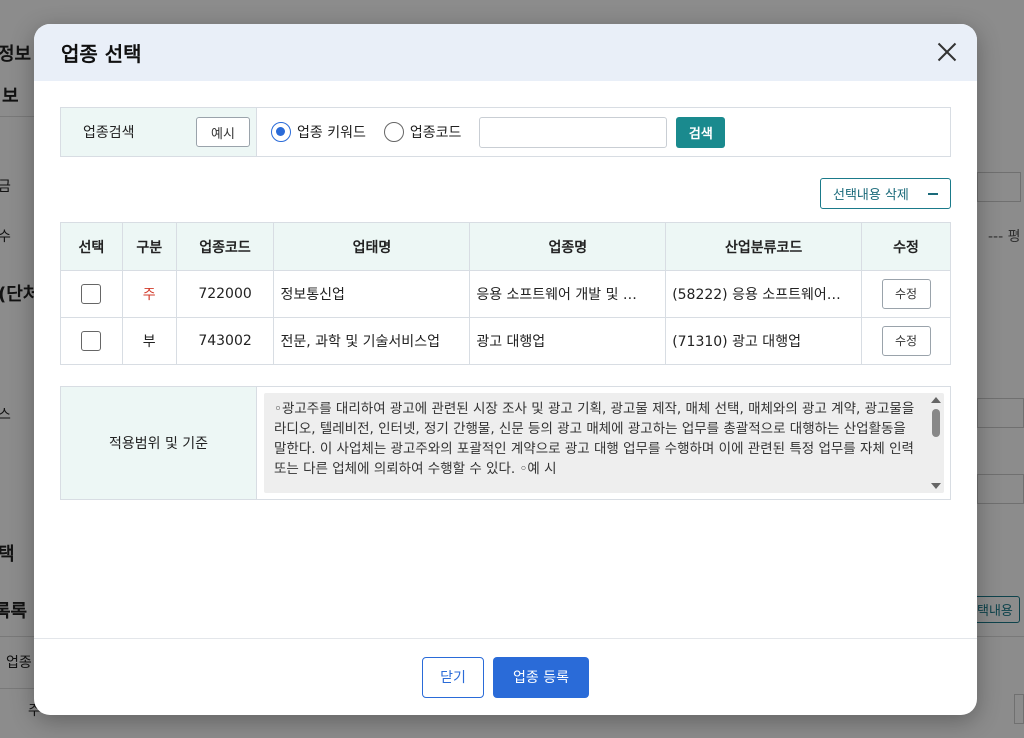 The width and height of the screenshot is (1024, 738). I want to click on radio-code: 업종코드, so click(422, 132).